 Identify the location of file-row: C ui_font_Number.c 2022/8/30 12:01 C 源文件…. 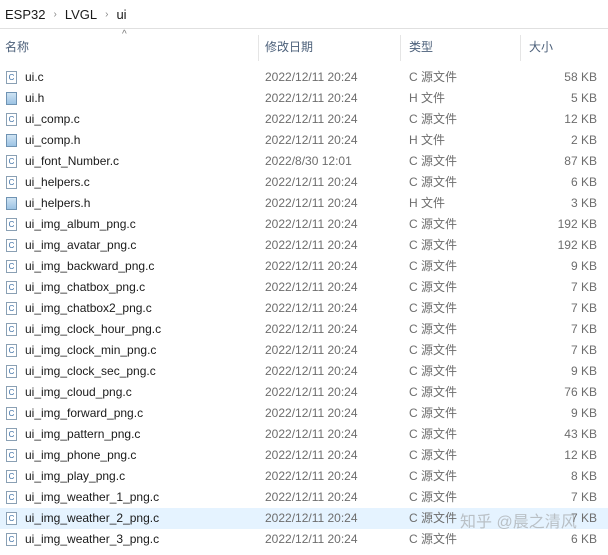
(304, 161).